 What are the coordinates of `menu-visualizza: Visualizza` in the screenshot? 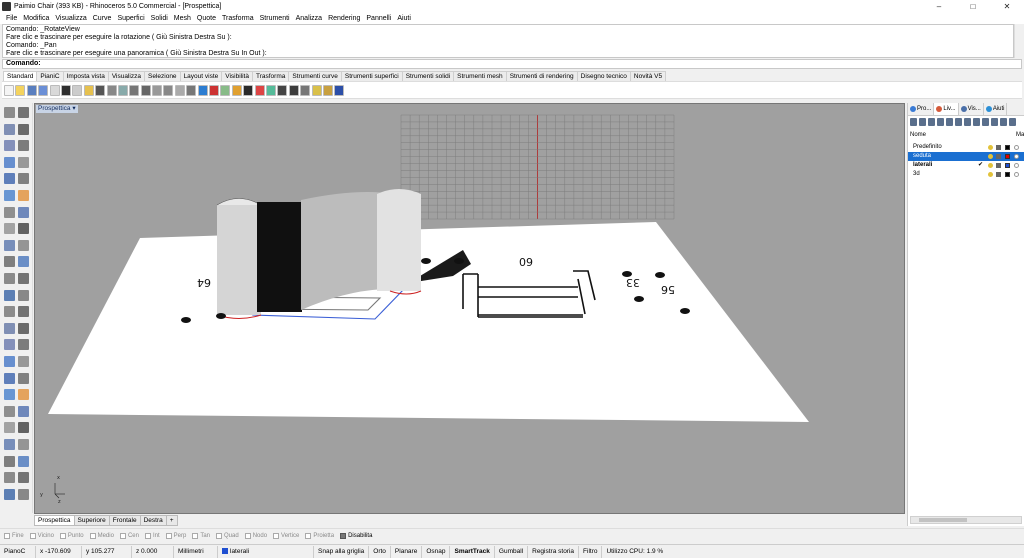 It's located at (70, 18).